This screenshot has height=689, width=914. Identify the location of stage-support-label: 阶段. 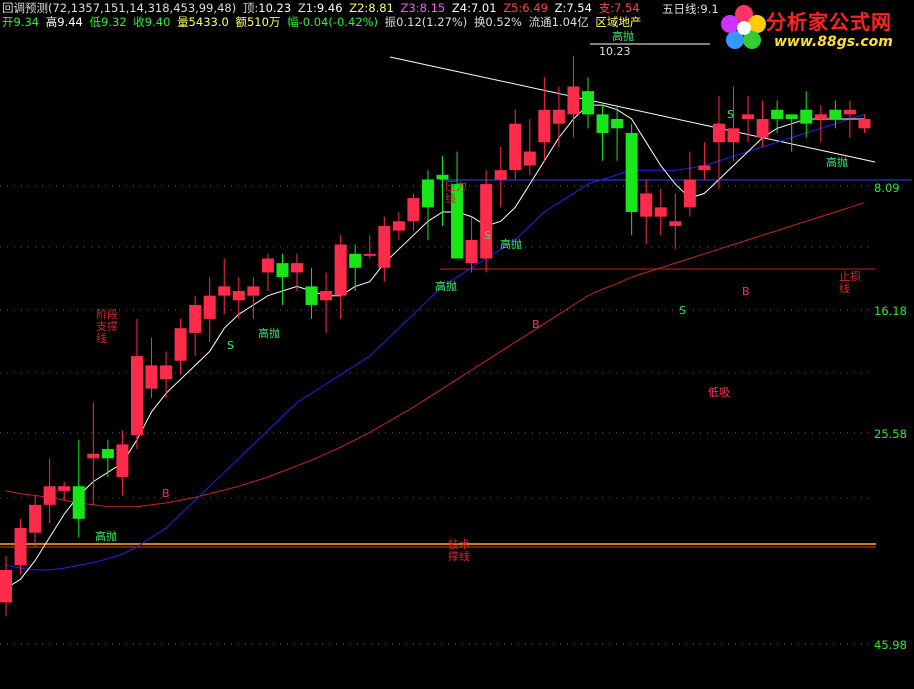
(107, 314).